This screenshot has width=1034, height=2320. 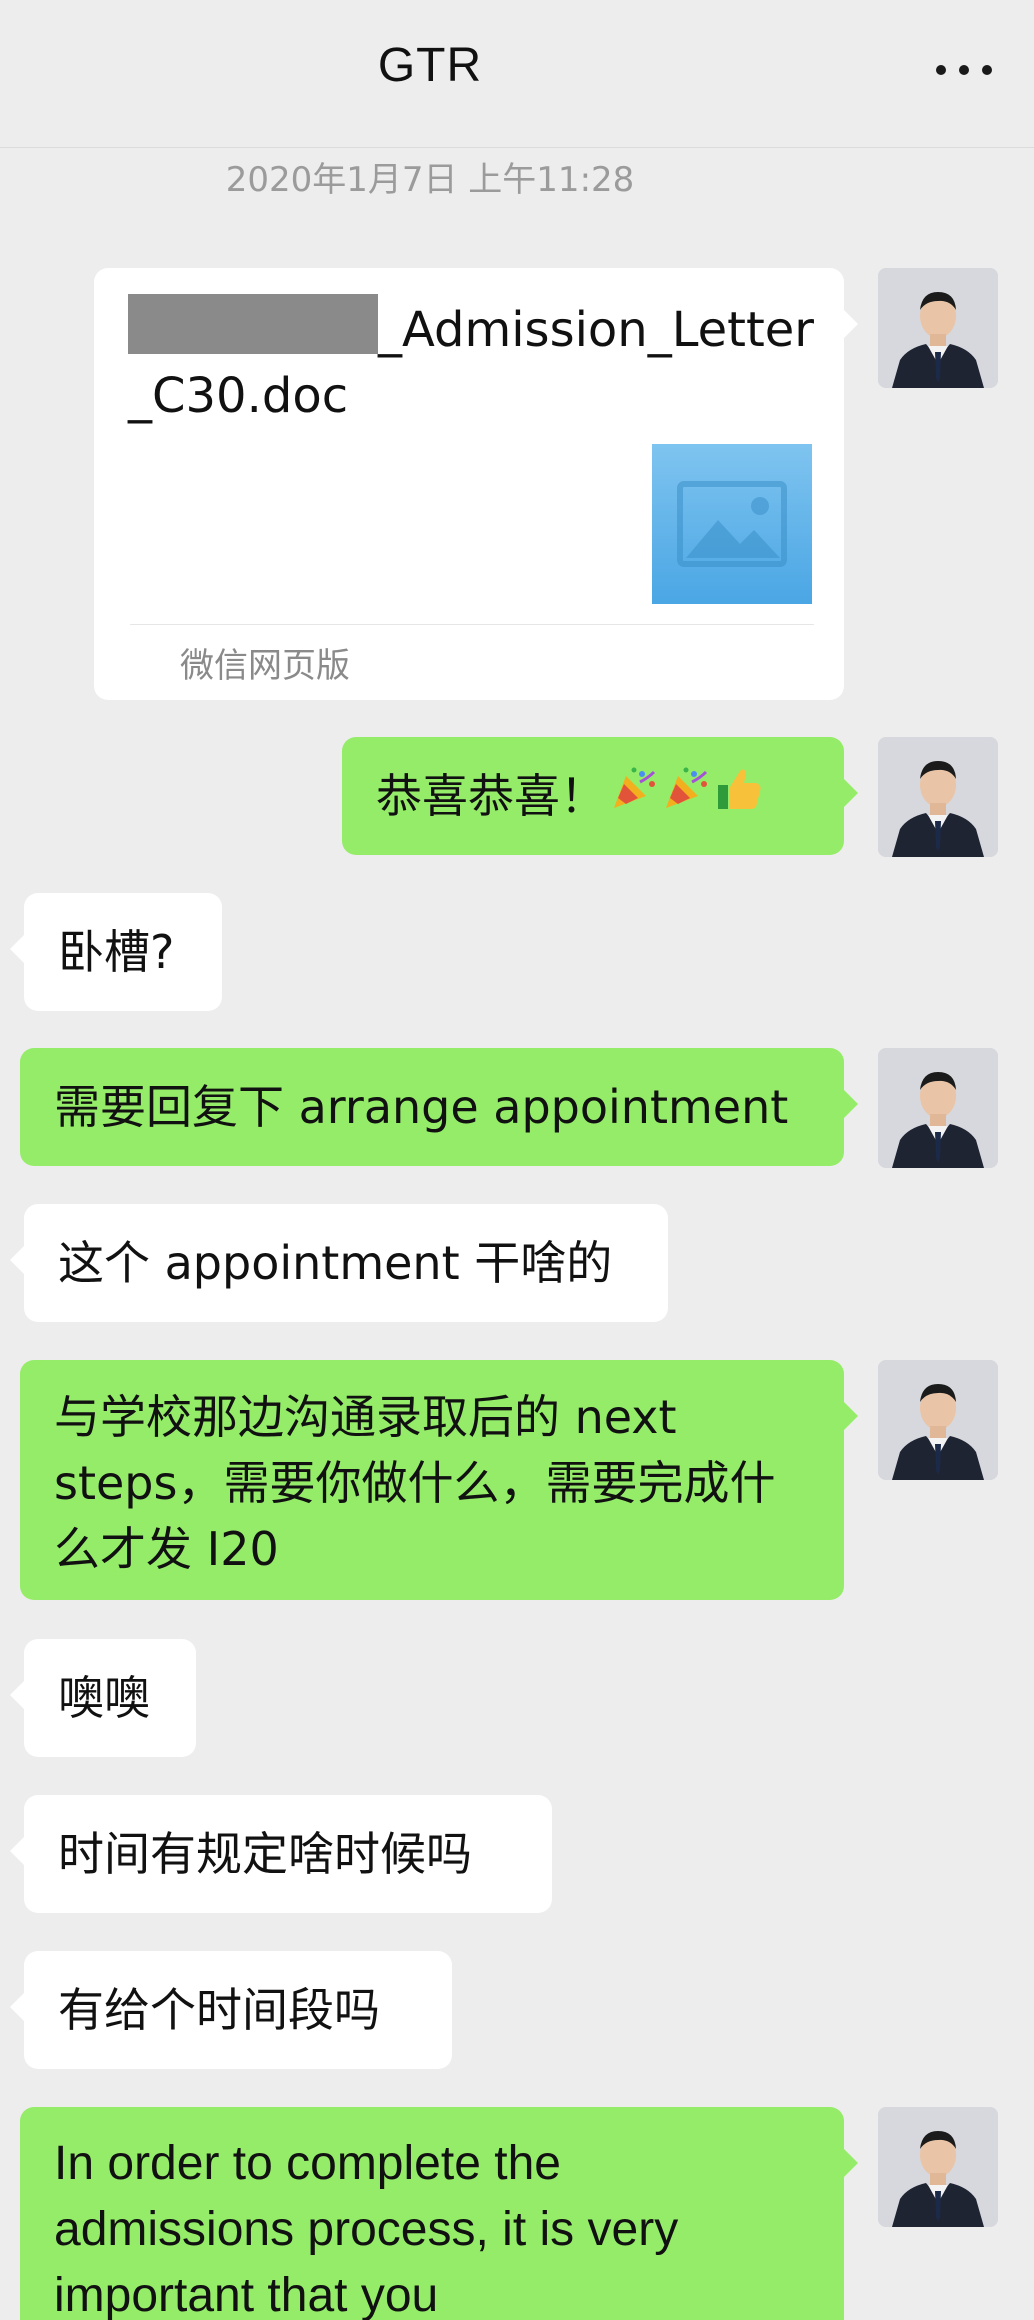 What do you see at coordinates (231, 2010) in the screenshot?
I see `message-incoming-5: 有给个时间段吗` at bounding box center [231, 2010].